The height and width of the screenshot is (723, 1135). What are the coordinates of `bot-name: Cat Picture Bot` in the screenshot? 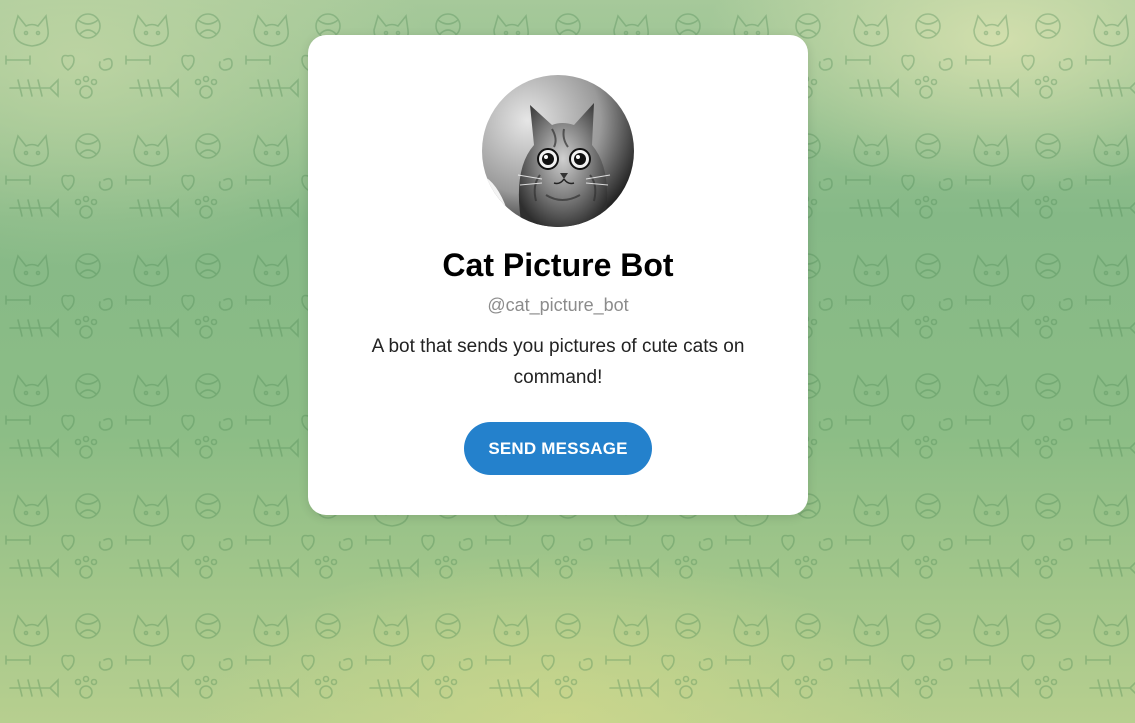 It's located at (558, 265).